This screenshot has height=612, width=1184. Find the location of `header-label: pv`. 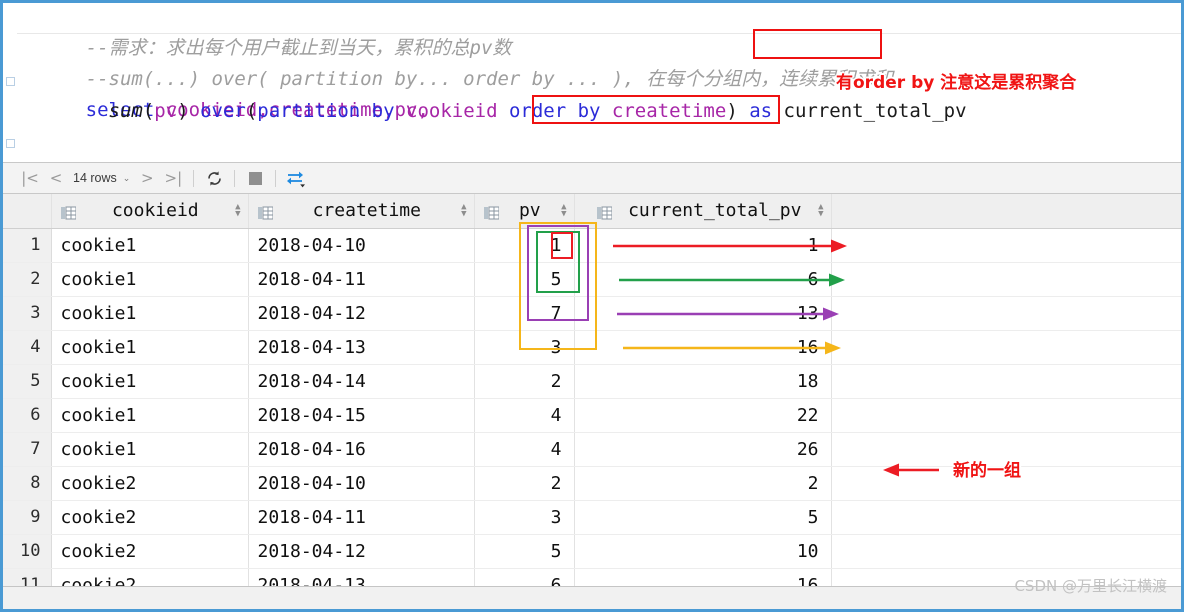

header-label: pv is located at coordinates (529, 211).